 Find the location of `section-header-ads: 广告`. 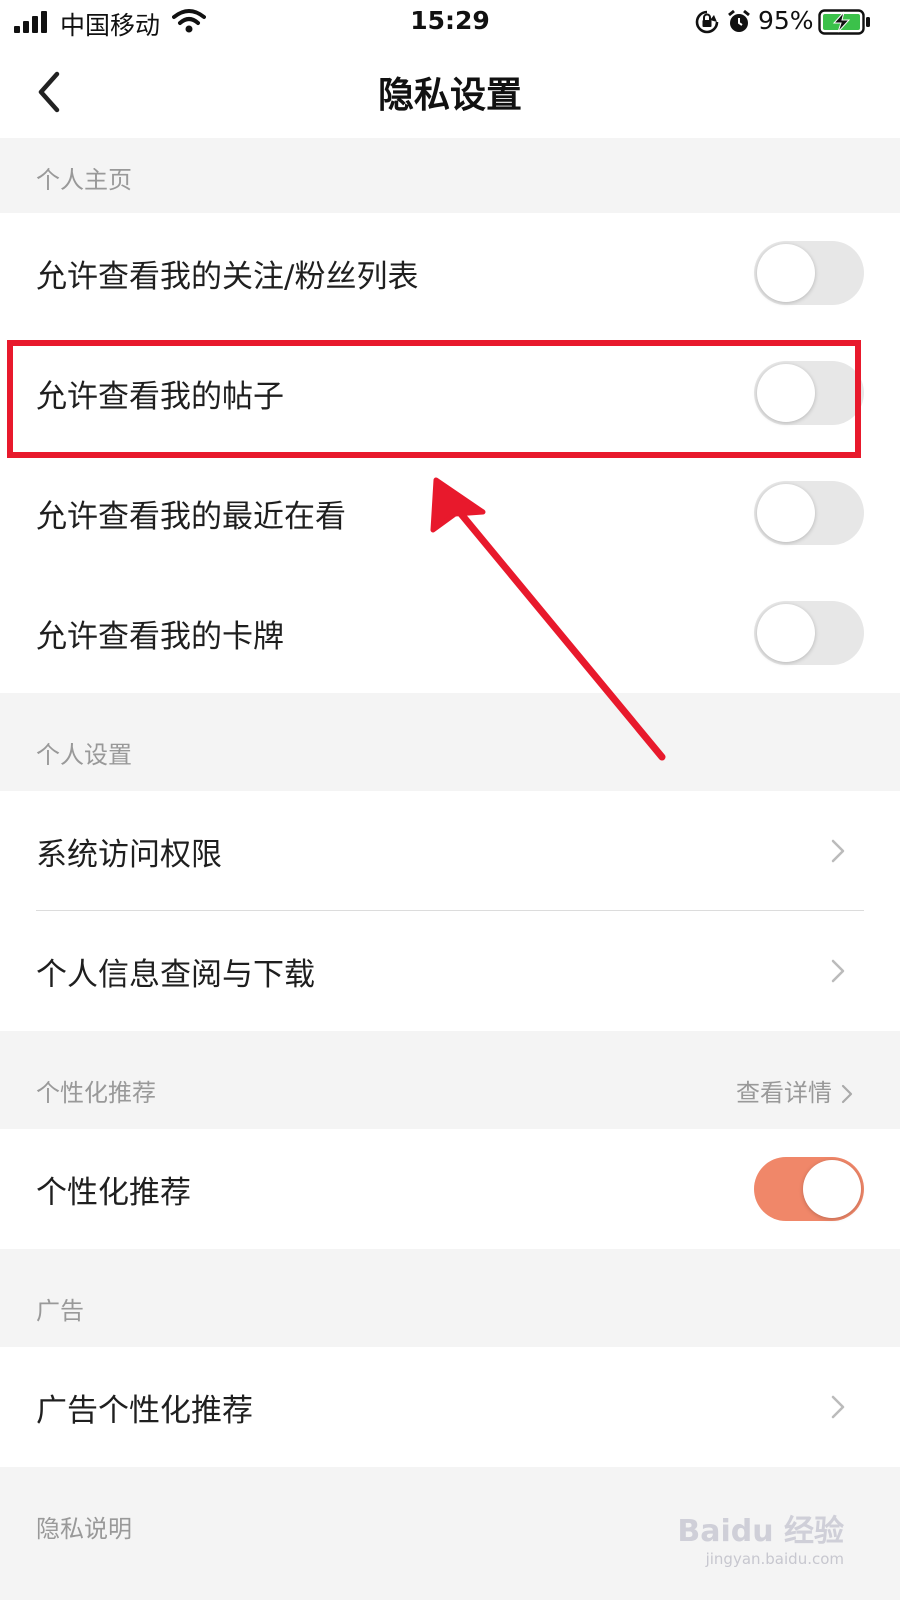

section-header-ads: 广告 is located at coordinates (450, 1298).